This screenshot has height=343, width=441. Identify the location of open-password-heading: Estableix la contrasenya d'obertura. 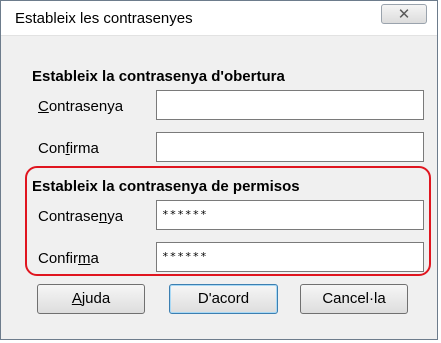
(158, 76).